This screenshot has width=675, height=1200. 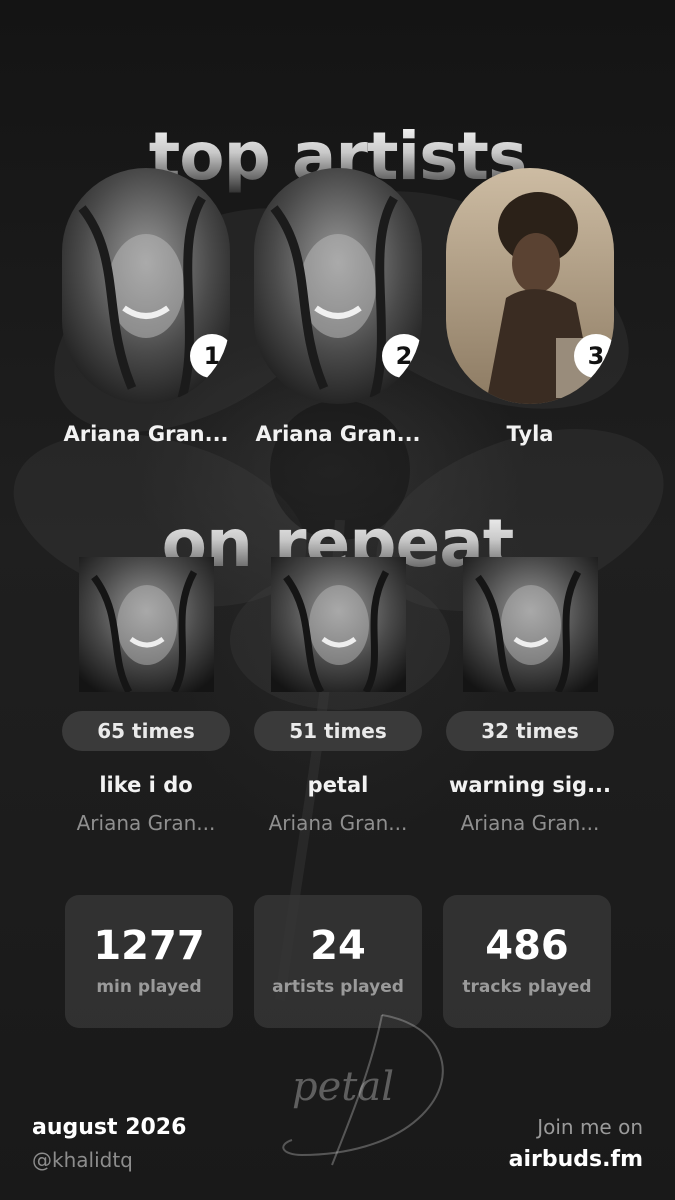 I want to click on track-title: like i do, so click(x=146, y=785).